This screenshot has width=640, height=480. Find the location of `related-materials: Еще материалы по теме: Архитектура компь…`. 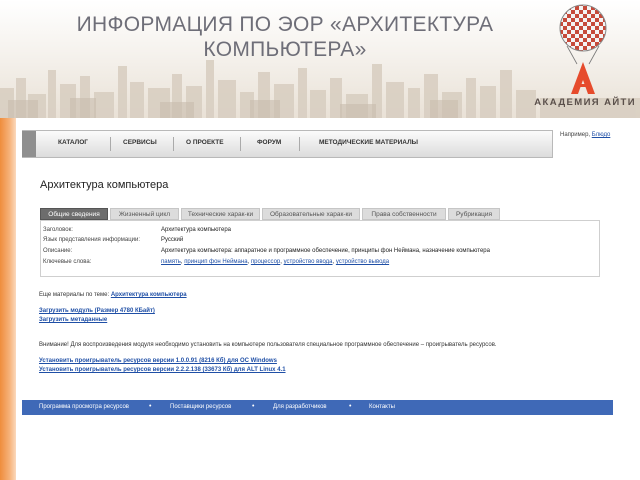

related-materials: Еще материалы по теме: Архитектура компь… is located at coordinates (113, 295).